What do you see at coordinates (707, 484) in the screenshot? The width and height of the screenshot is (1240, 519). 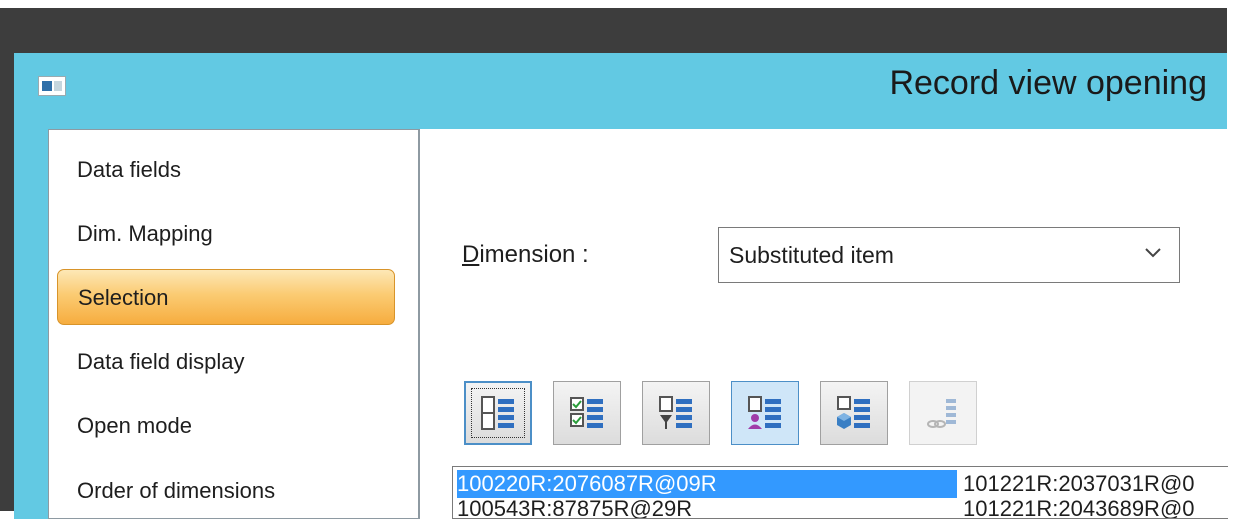 I see `list-item: 100220R:2076087R@09R` at bounding box center [707, 484].